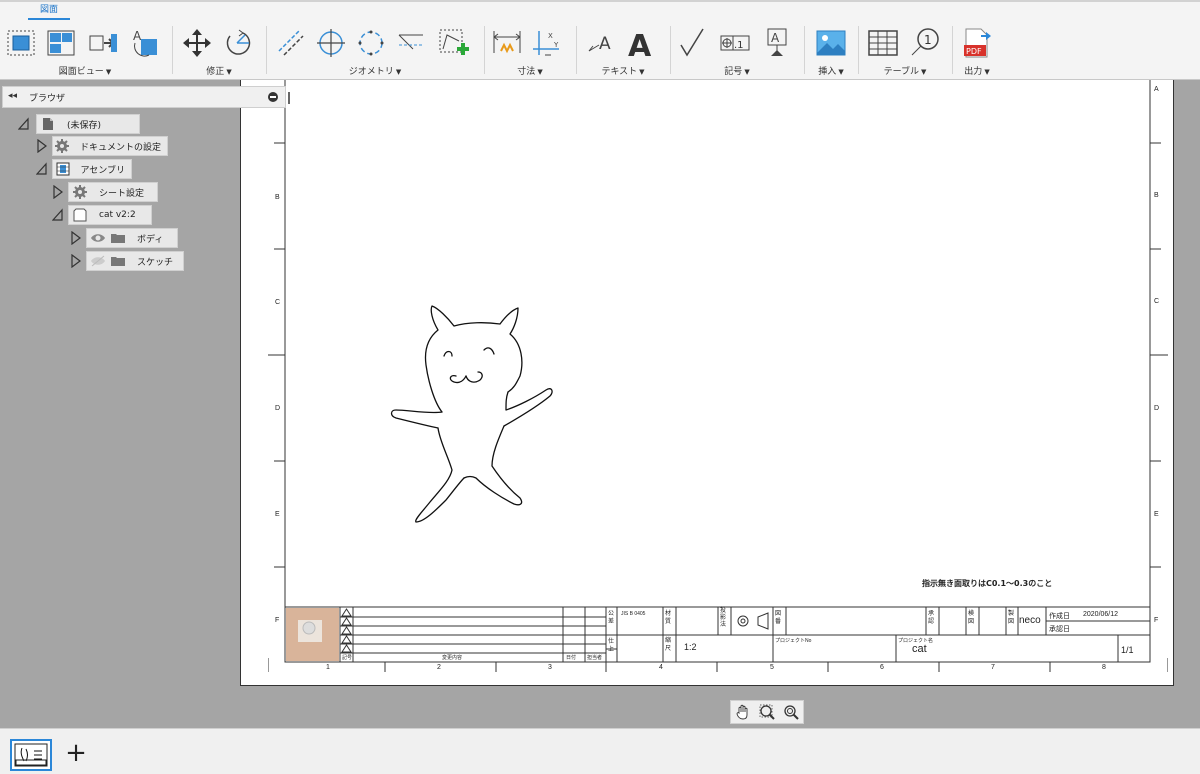 The image size is (1200, 774). I want to click on leader-text-button: A, so click(601, 43).